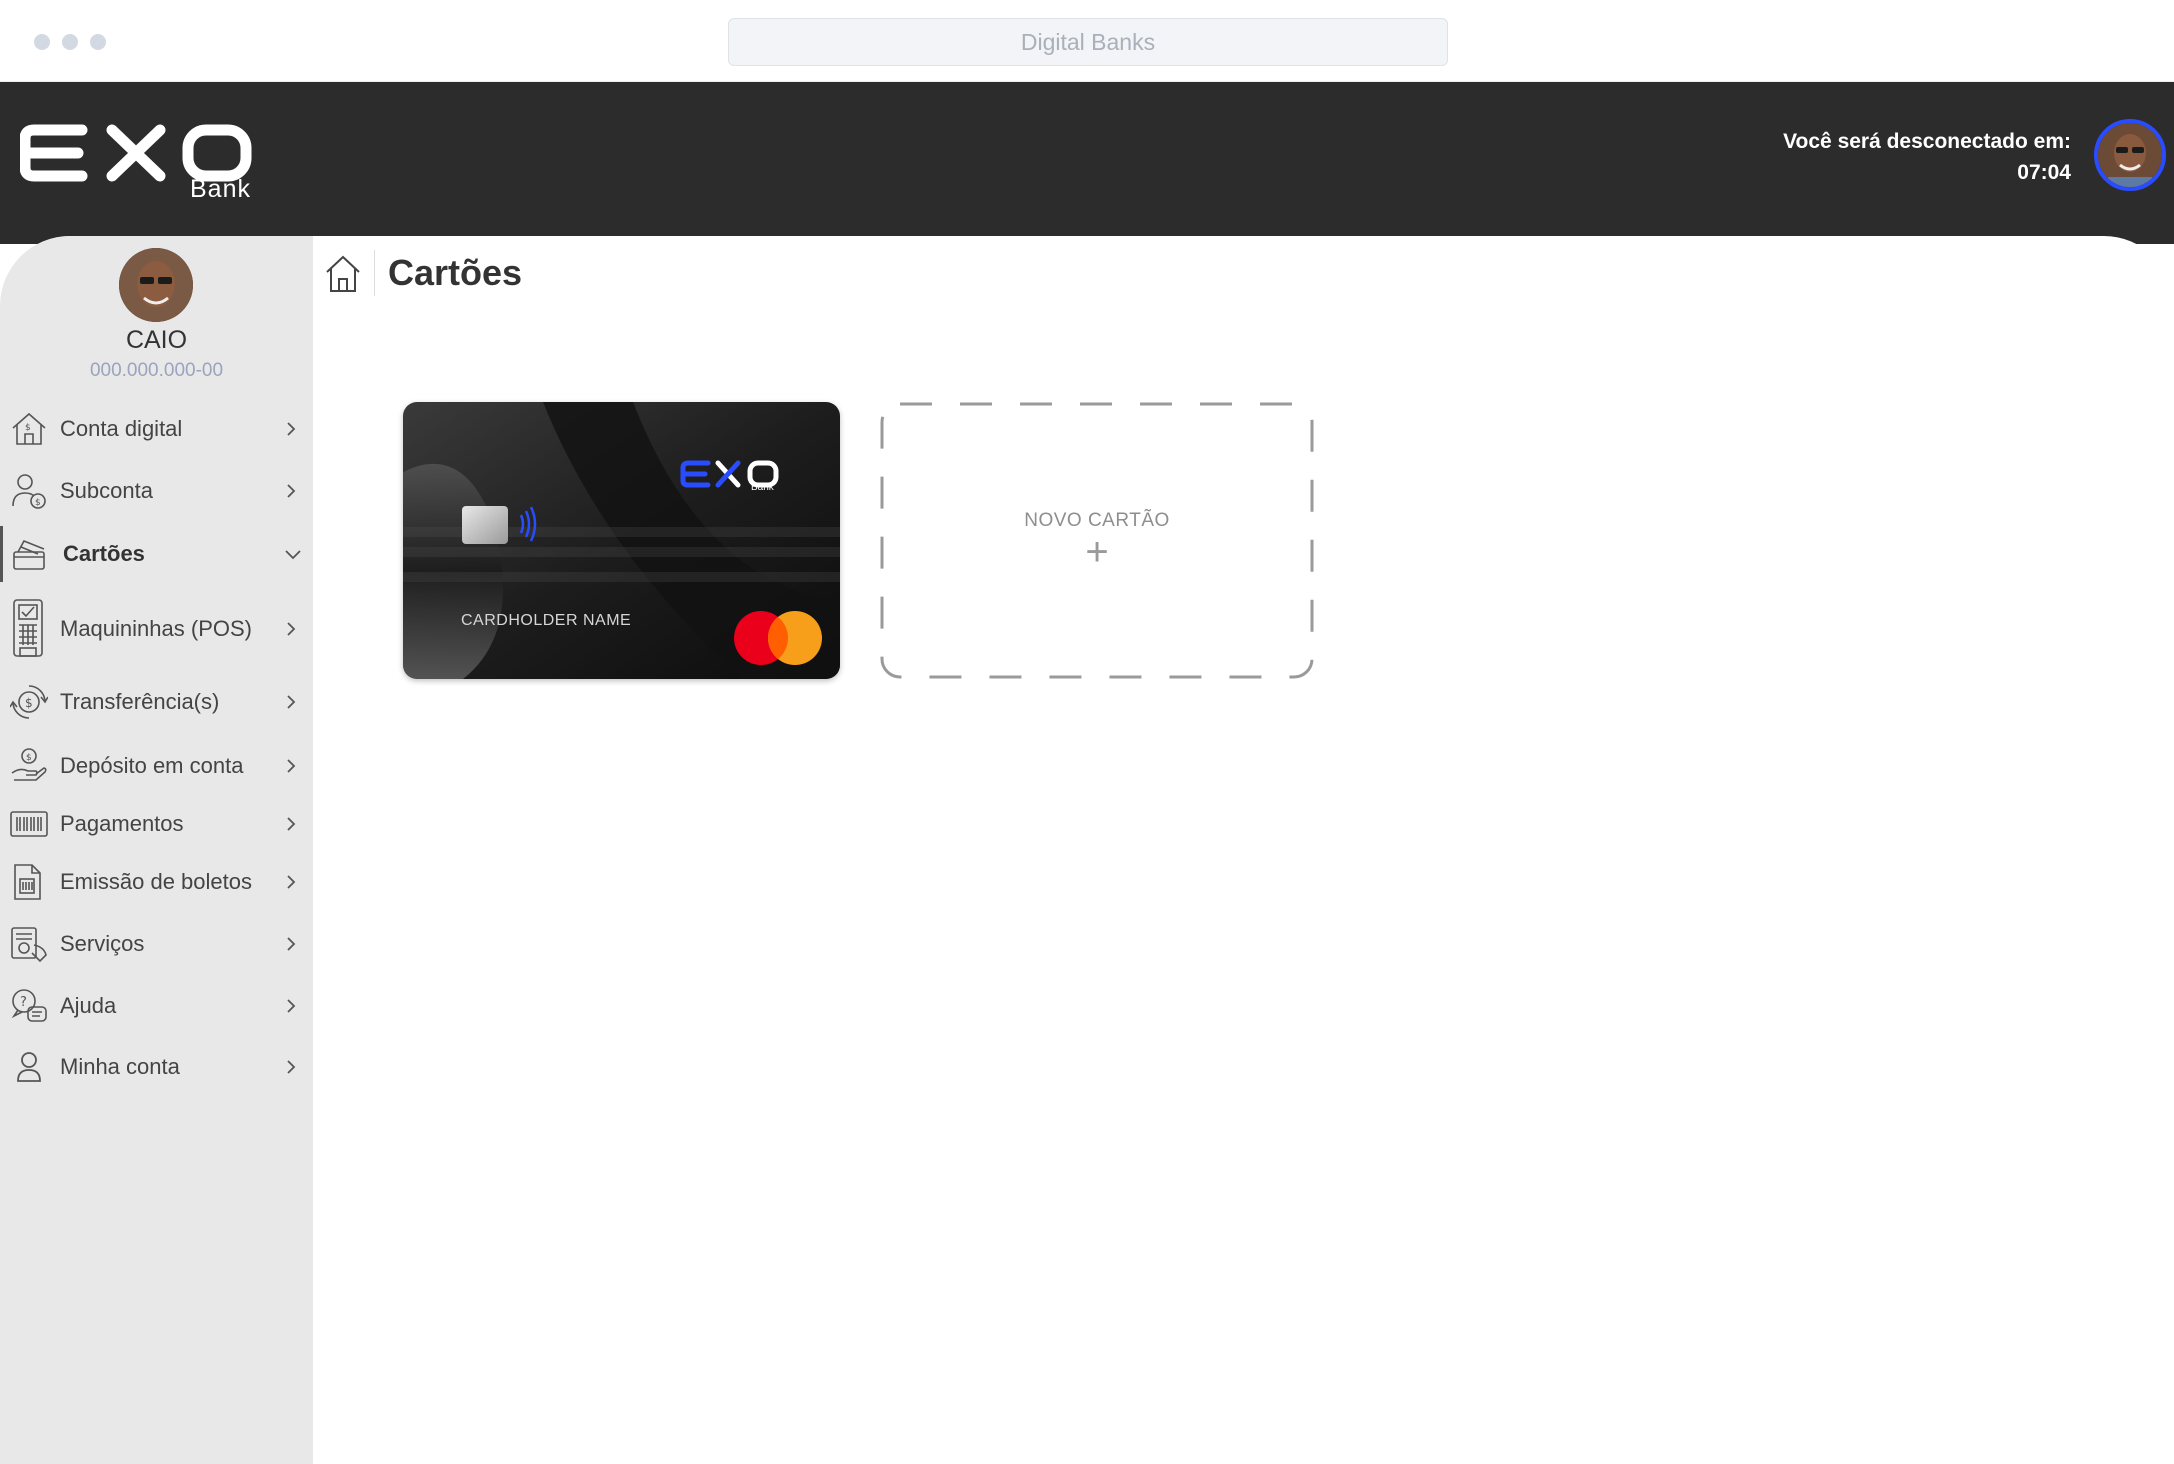 This screenshot has height=1464, width=2174. I want to click on browser-chrome: Digital Banks, so click(1087, 41).